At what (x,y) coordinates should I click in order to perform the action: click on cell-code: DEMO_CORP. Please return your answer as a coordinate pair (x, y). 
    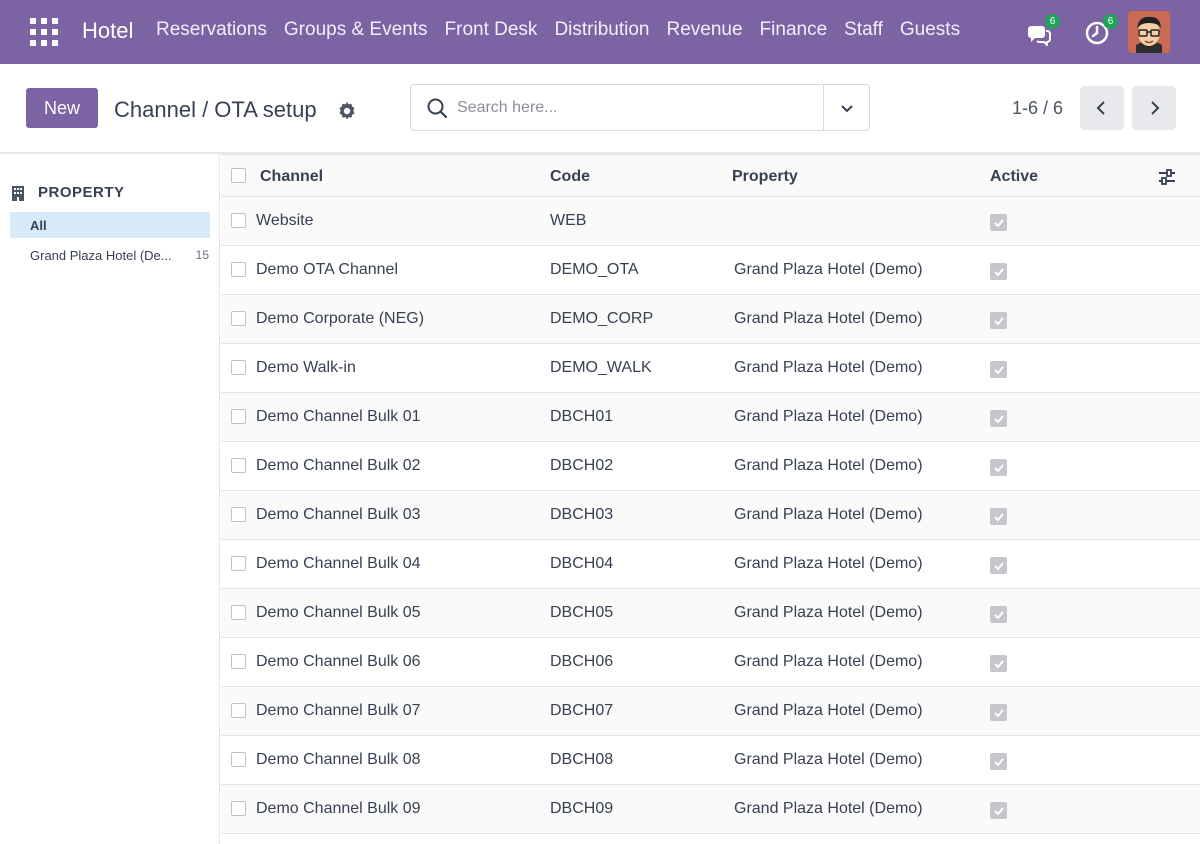
    Looking at the image, I should click on (601, 319).